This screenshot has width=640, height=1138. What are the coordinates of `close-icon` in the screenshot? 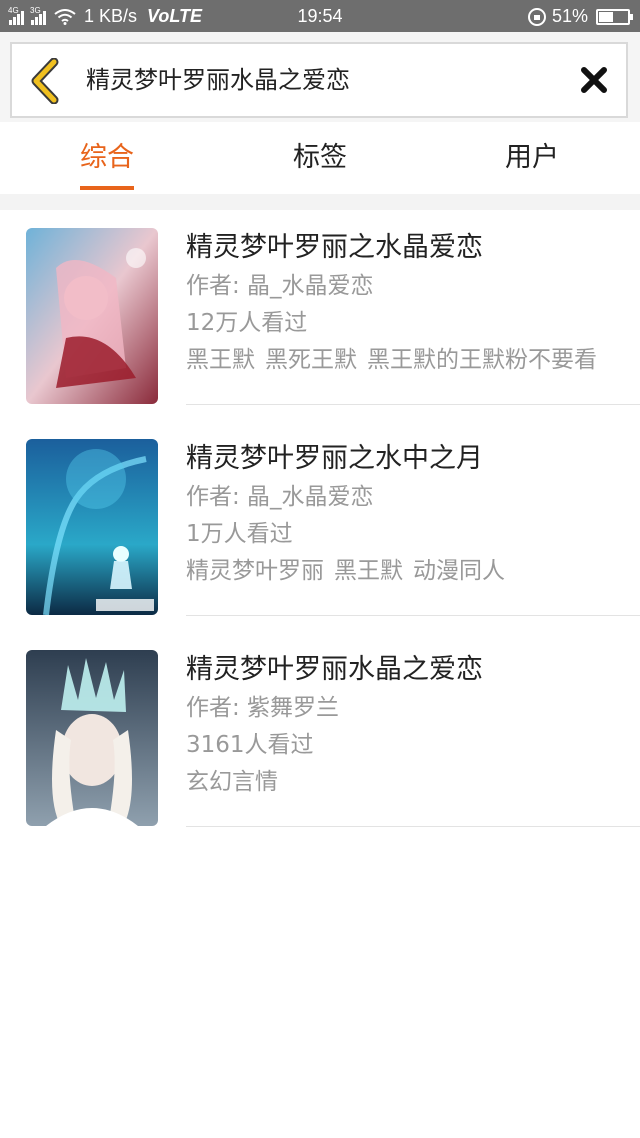 It's located at (594, 80).